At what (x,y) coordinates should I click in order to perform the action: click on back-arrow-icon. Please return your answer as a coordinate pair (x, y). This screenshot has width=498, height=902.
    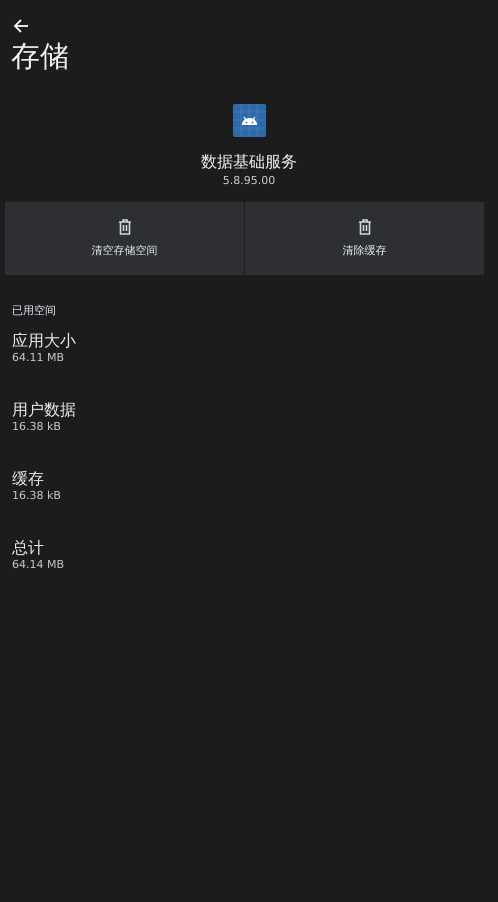
    Looking at the image, I should click on (21, 26).